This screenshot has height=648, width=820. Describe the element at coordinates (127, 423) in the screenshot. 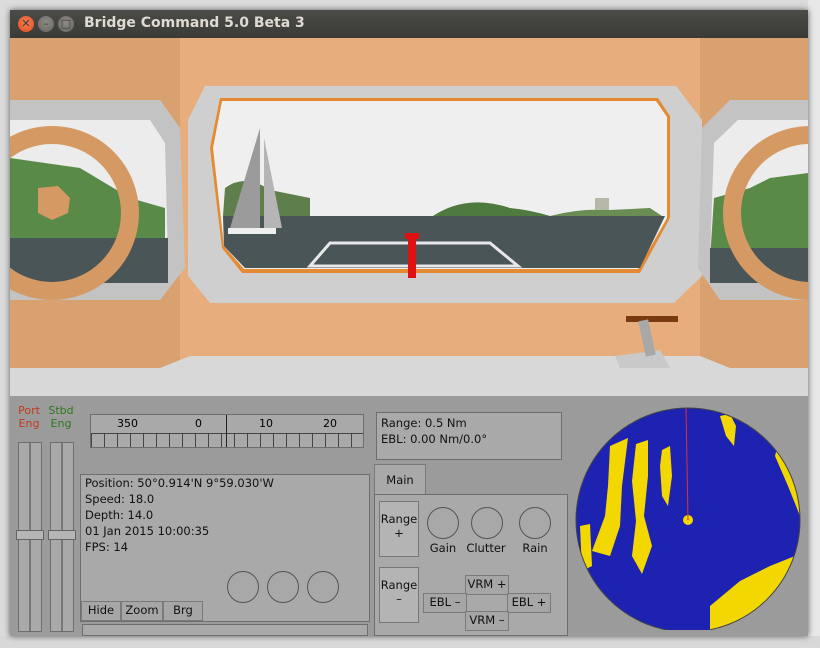

I see `compass-tick-350: 350` at that location.